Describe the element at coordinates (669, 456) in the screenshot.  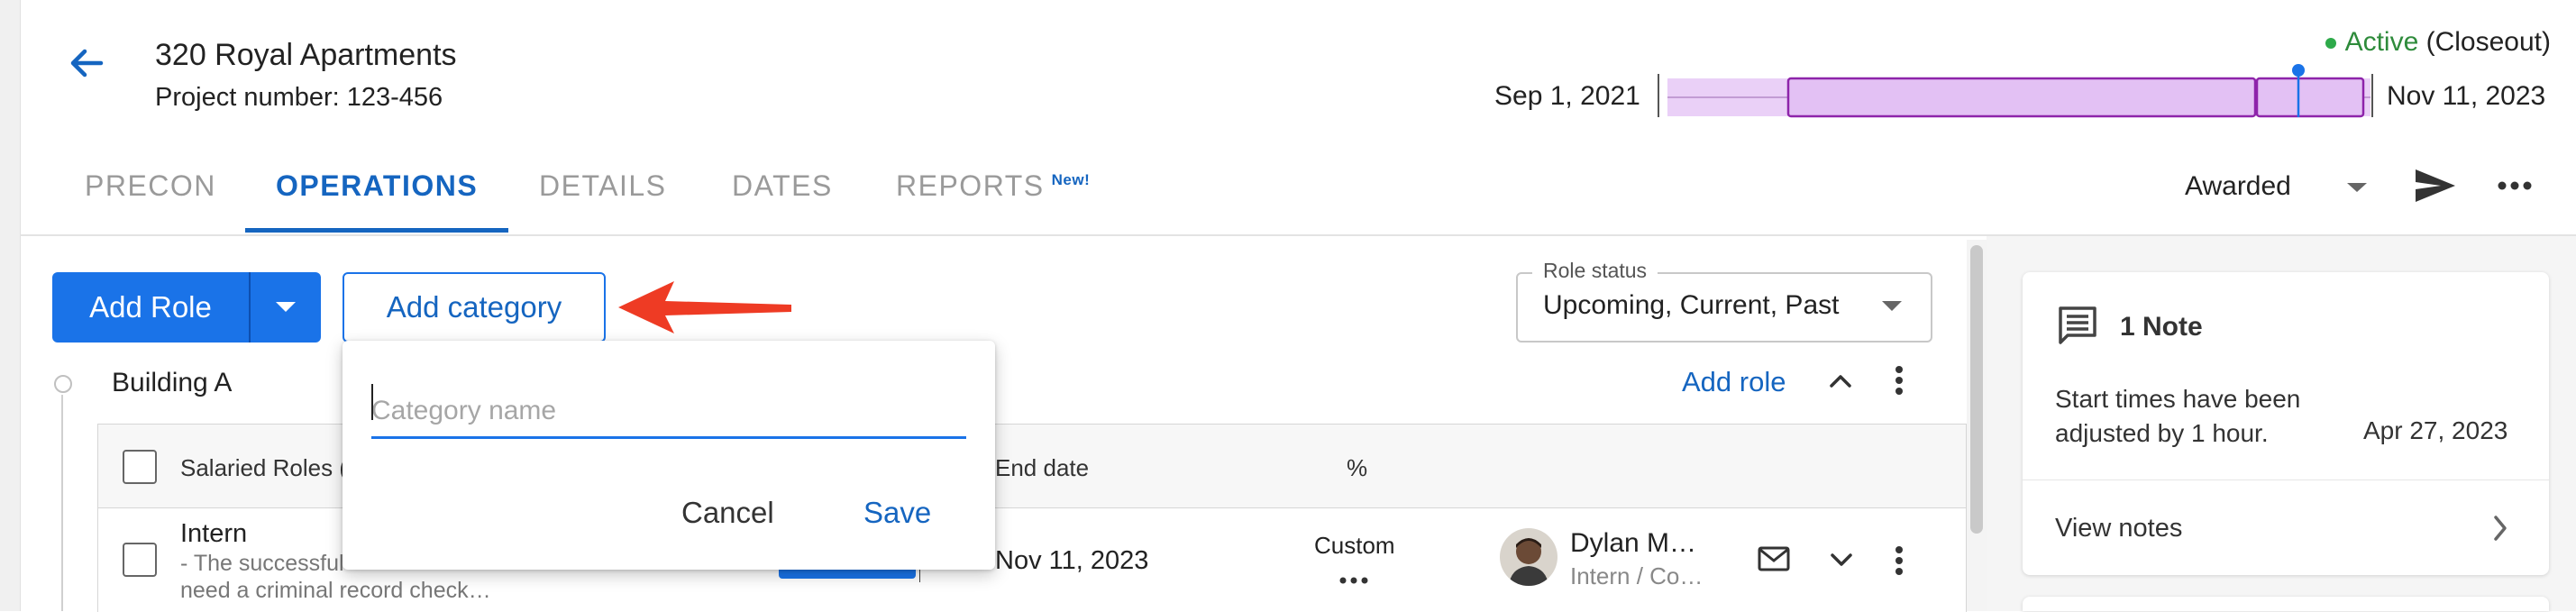
I see `add-category-popover: Cancel Save` at that location.